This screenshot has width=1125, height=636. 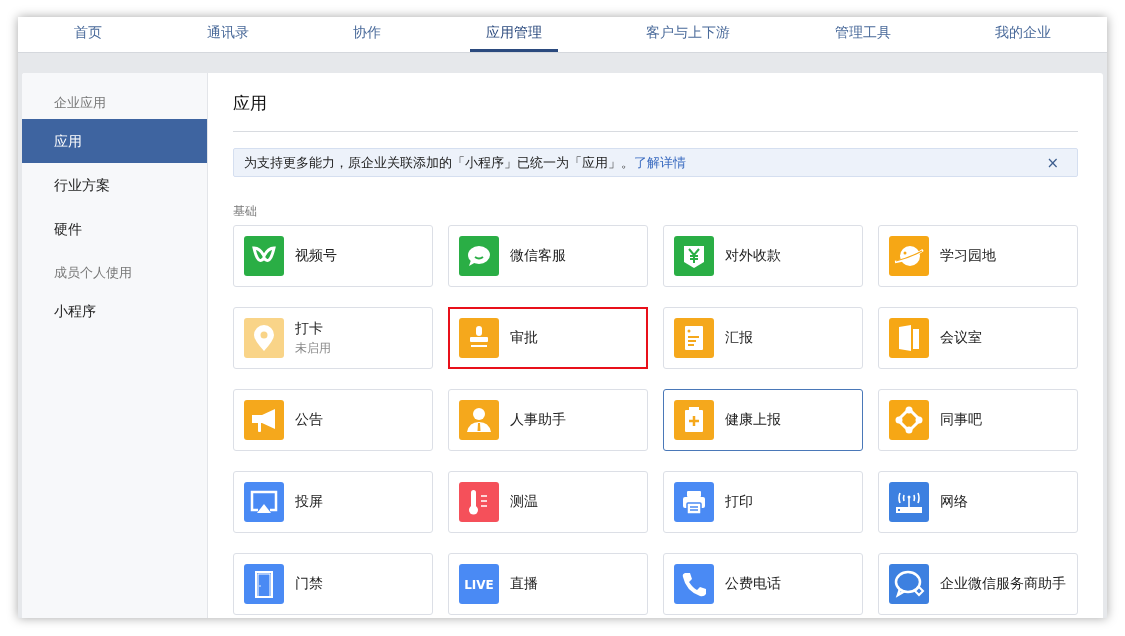 I want to click on app-card: 同事吧, so click(x=978, y=420).